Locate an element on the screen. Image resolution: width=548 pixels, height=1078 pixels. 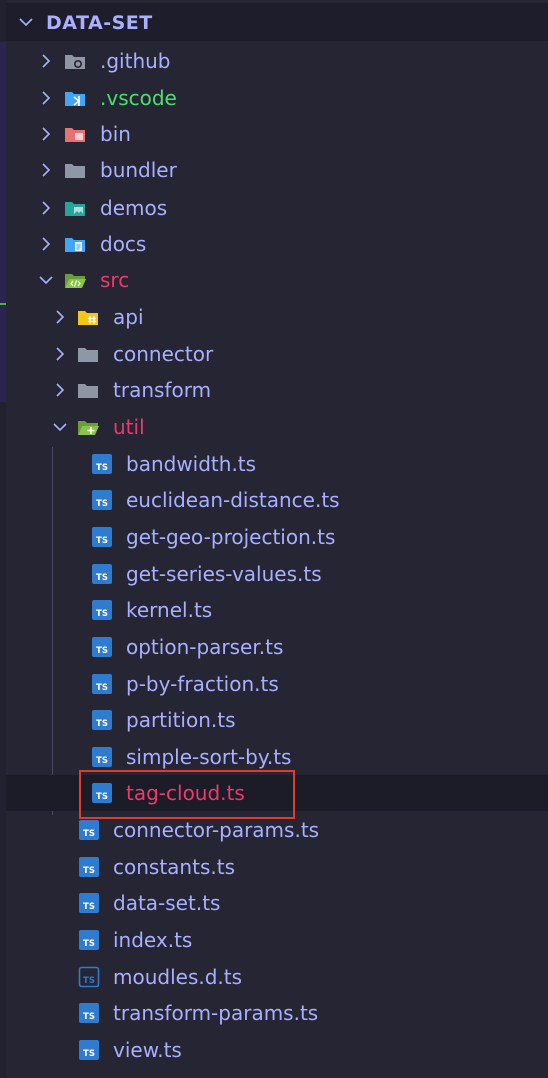
tree-file-p-by-fraction: TS p-by-fraction.ts is located at coordinates (277, 684).